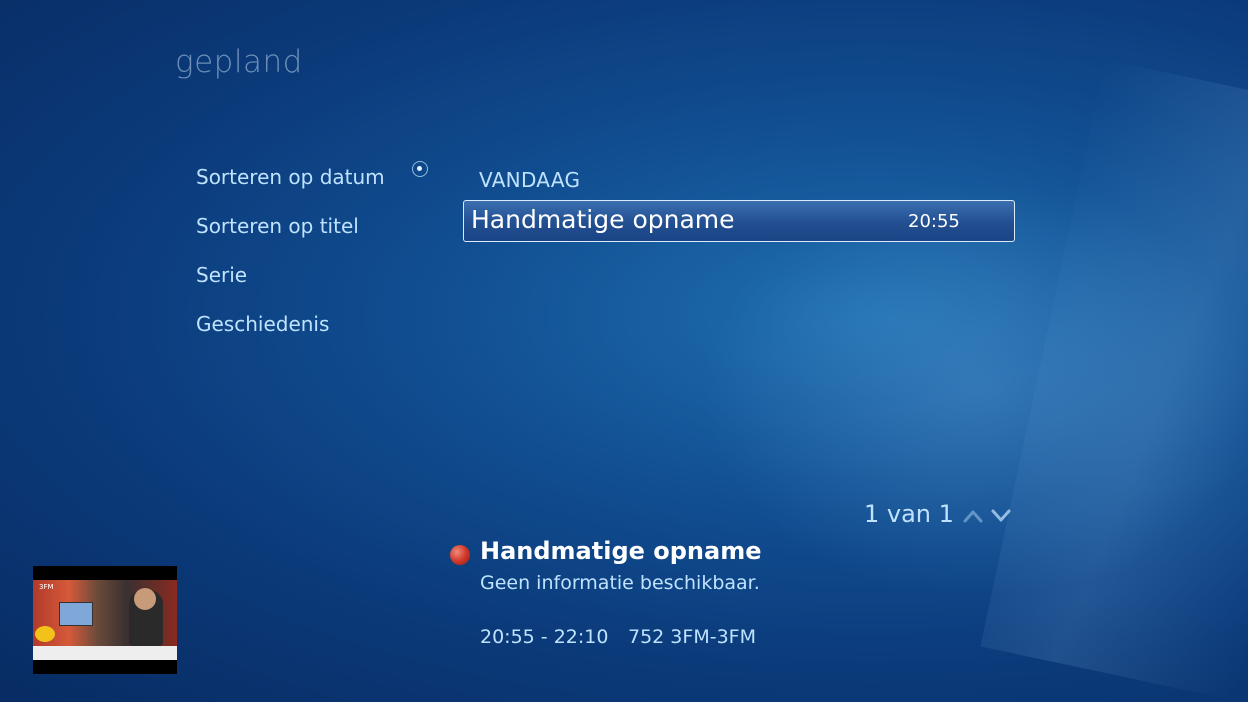 This screenshot has height=702, width=1248. Describe the element at coordinates (45, 634) in the screenshot. I see `preview-duck` at that location.